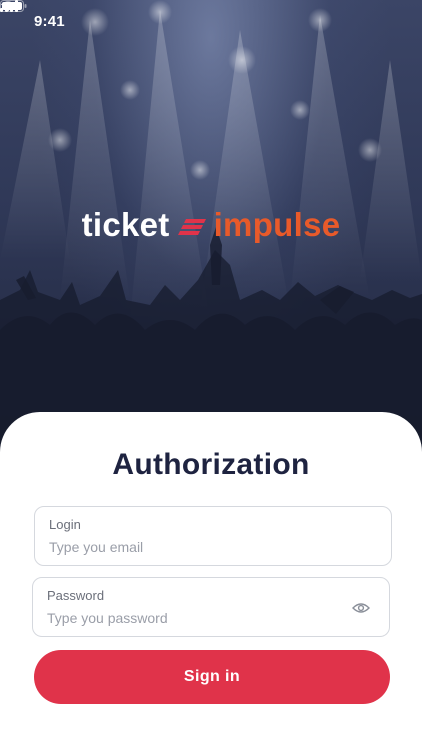 This screenshot has width=422, height=750. What do you see at coordinates (199, 547) in the screenshot?
I see `email-input` at bounding box center [199, 547].